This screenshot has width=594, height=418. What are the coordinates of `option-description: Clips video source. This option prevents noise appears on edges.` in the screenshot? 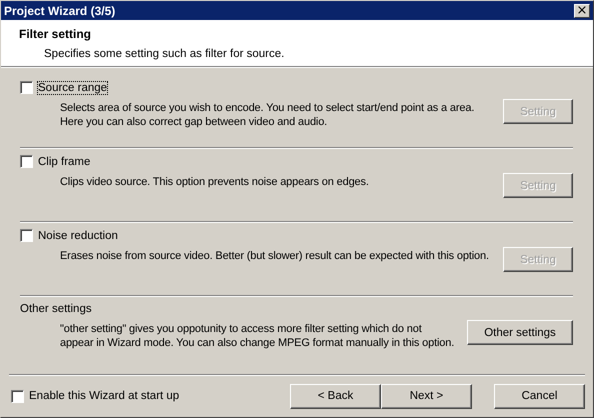 It's located at (214, 182).